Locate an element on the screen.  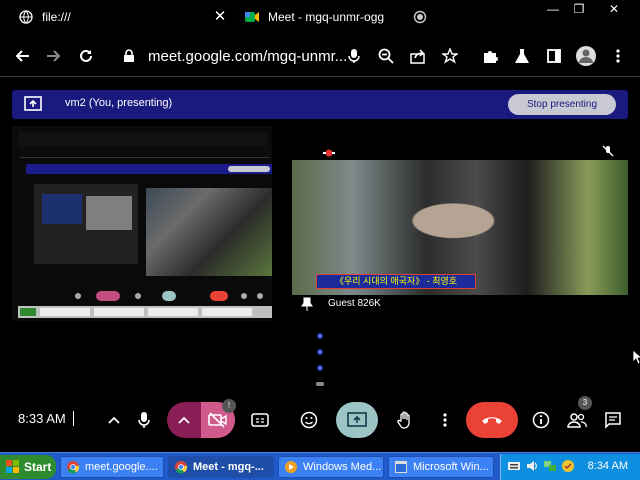
forward-arrow-icon is located at coordinates (54, 56).